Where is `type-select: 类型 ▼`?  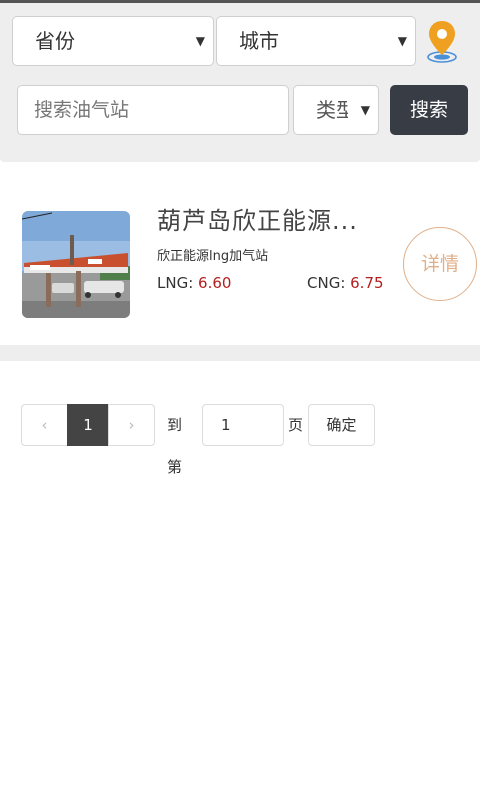 type-select: 类型 ▼ is located at coordinates (336, 110).